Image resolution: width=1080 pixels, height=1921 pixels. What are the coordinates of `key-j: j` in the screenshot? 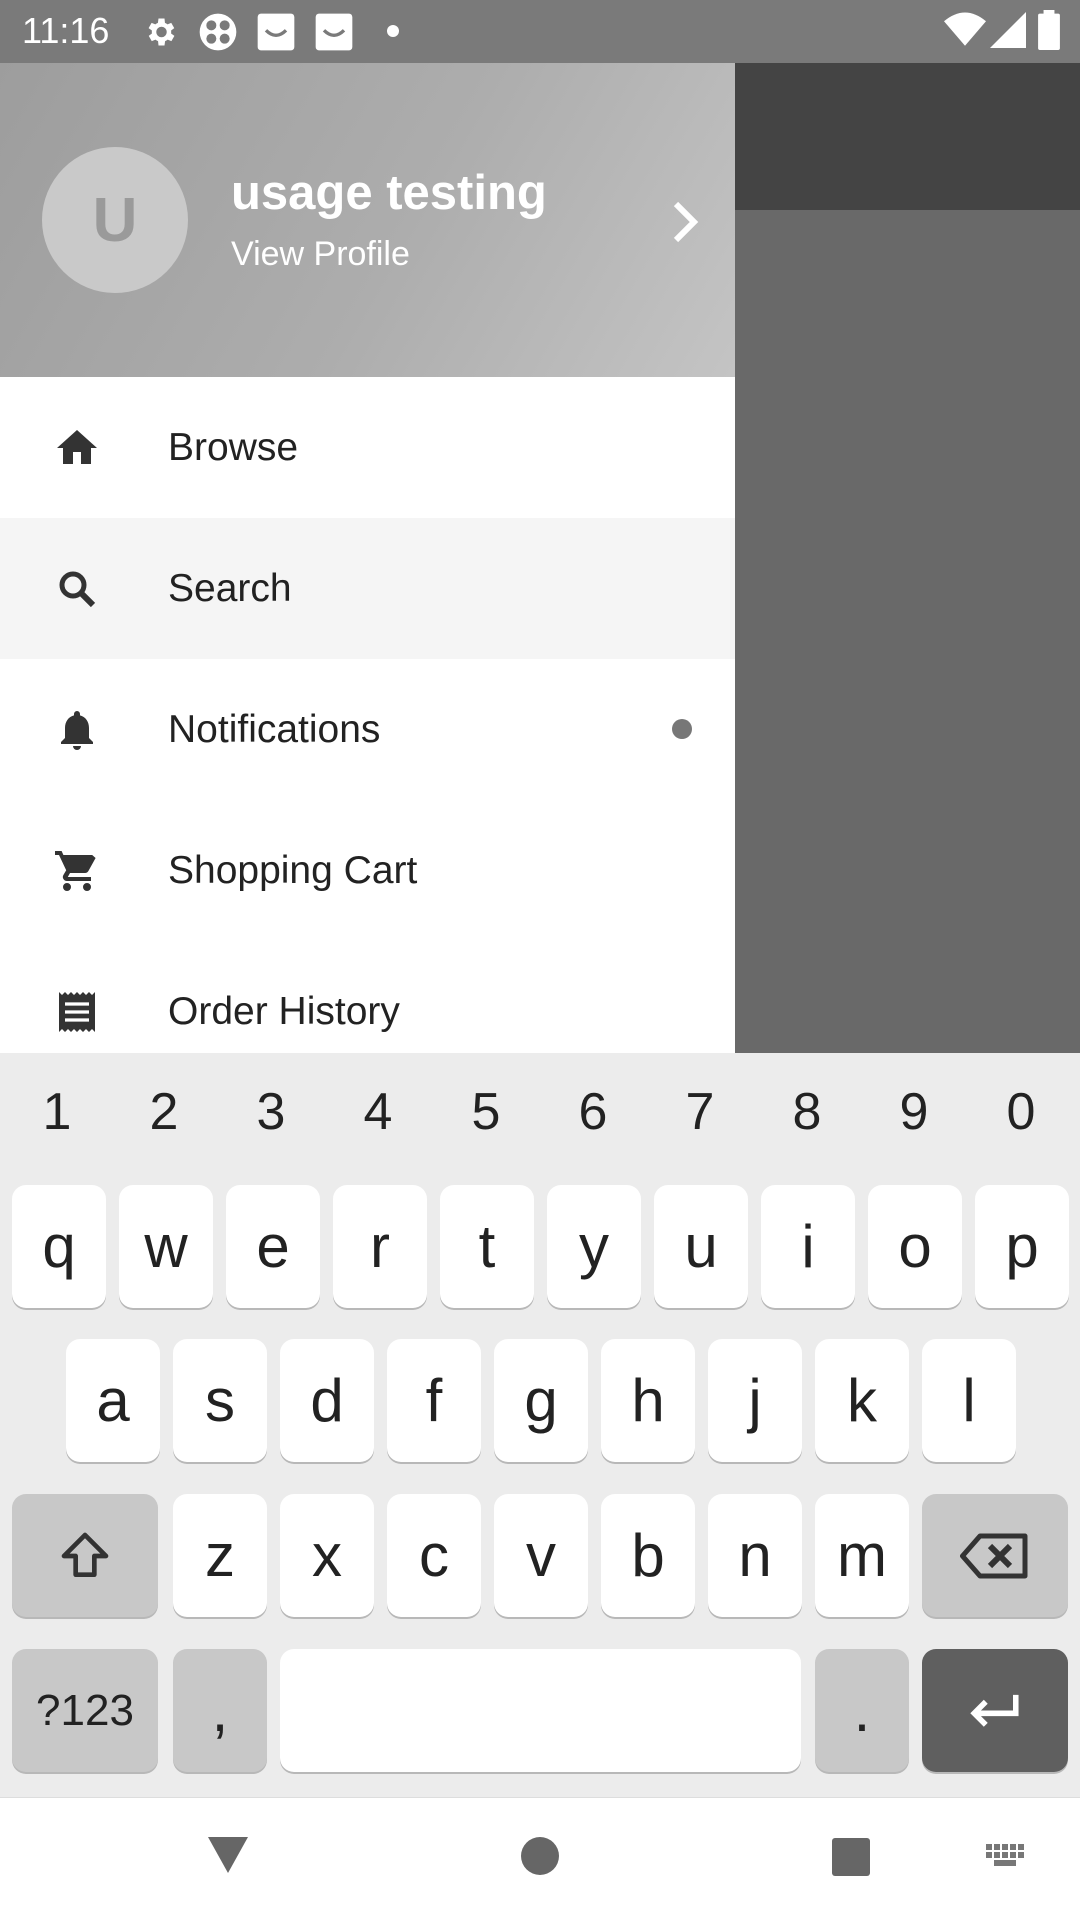 It's located at (755, 1400).